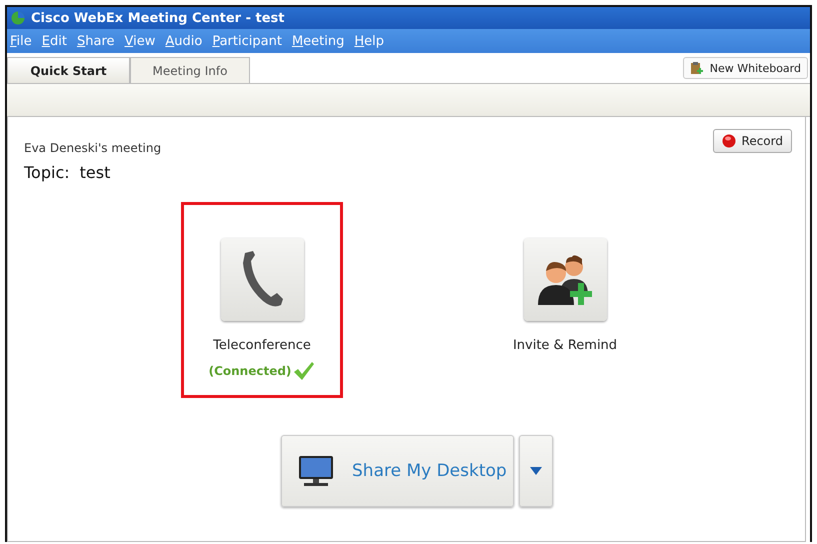 This screenshot has height=544, width=817. I want to click on menu-item: Share, so click(95, 41).